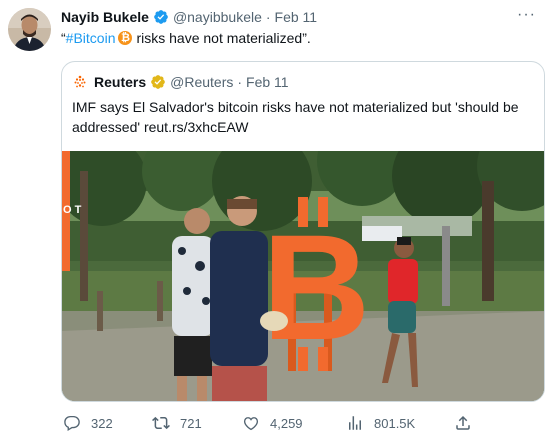 This screenshot has width=550, height=438. Describe the element at coordinates (72, 423) in the screenshot. I see `reply-icon` at that location.